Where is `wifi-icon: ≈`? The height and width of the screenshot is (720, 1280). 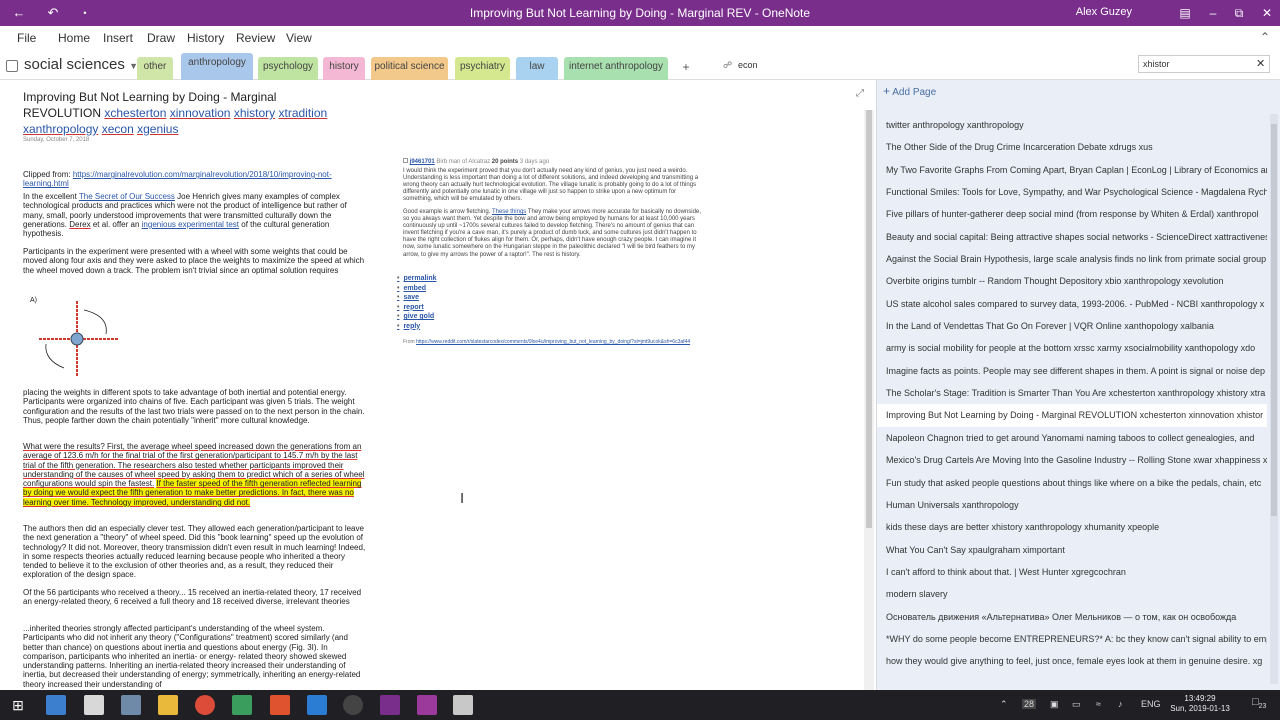
wifi-icon: ≈ is located at coordinates (1098, 704).